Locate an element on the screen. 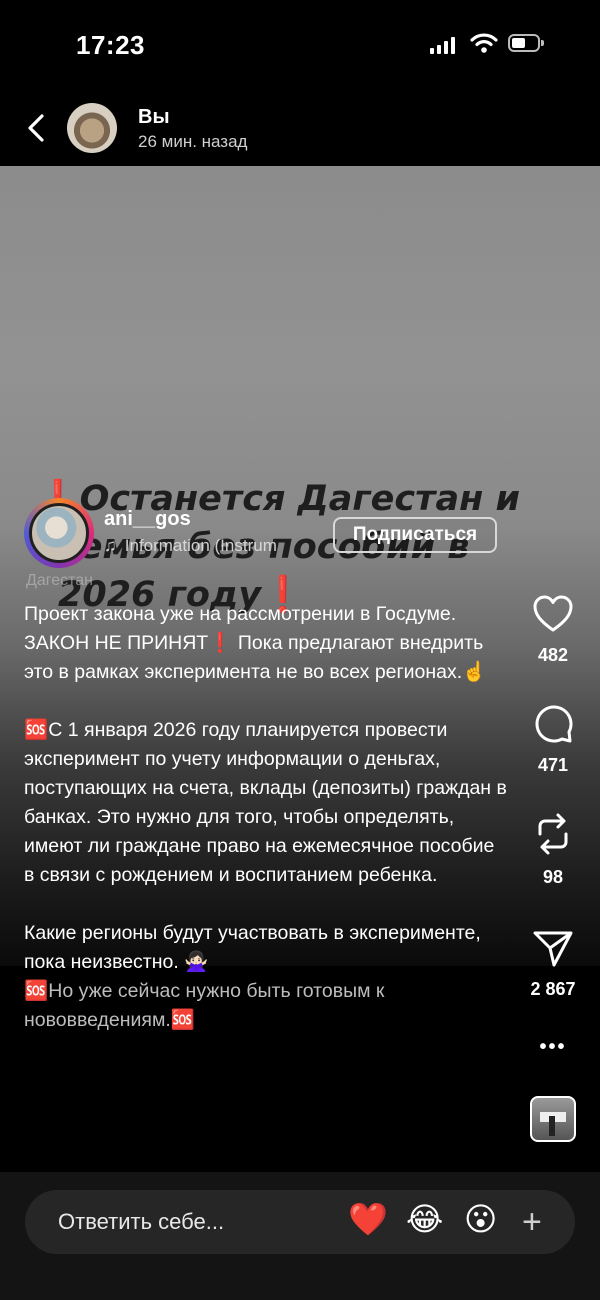  music-note-icon: ♫ is located at coordinates (110, 545).